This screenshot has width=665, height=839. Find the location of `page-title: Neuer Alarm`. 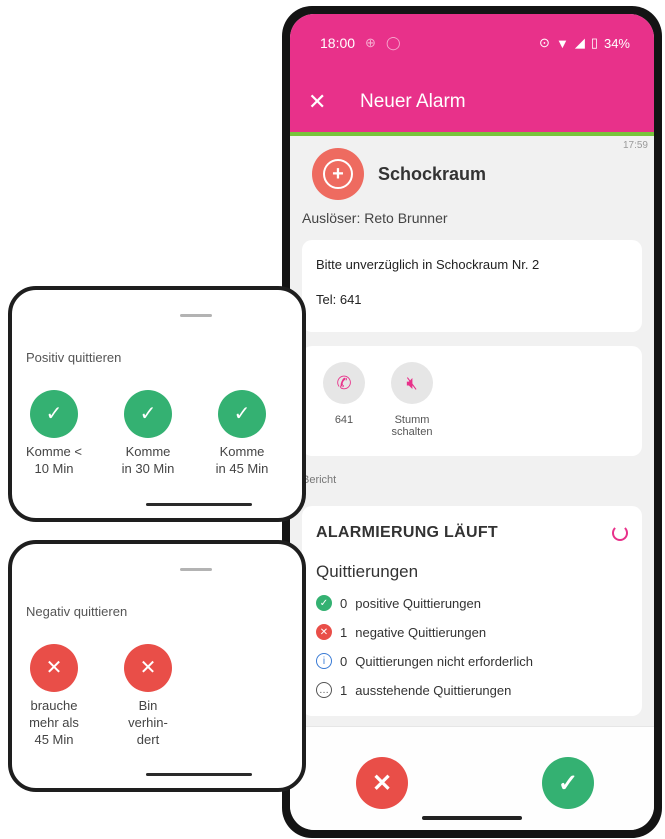

page-title: Neuer Alarm is located at coordinates (413, 101).